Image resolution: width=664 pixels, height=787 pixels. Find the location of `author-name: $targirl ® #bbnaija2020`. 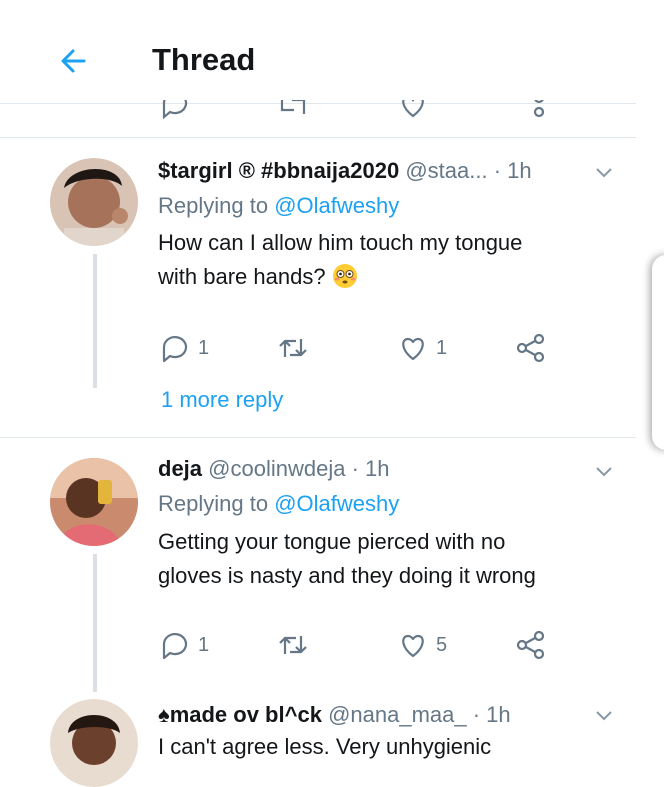

author-name: $targirl ® #bbnaija2020 is located at coordinates (278, 170).